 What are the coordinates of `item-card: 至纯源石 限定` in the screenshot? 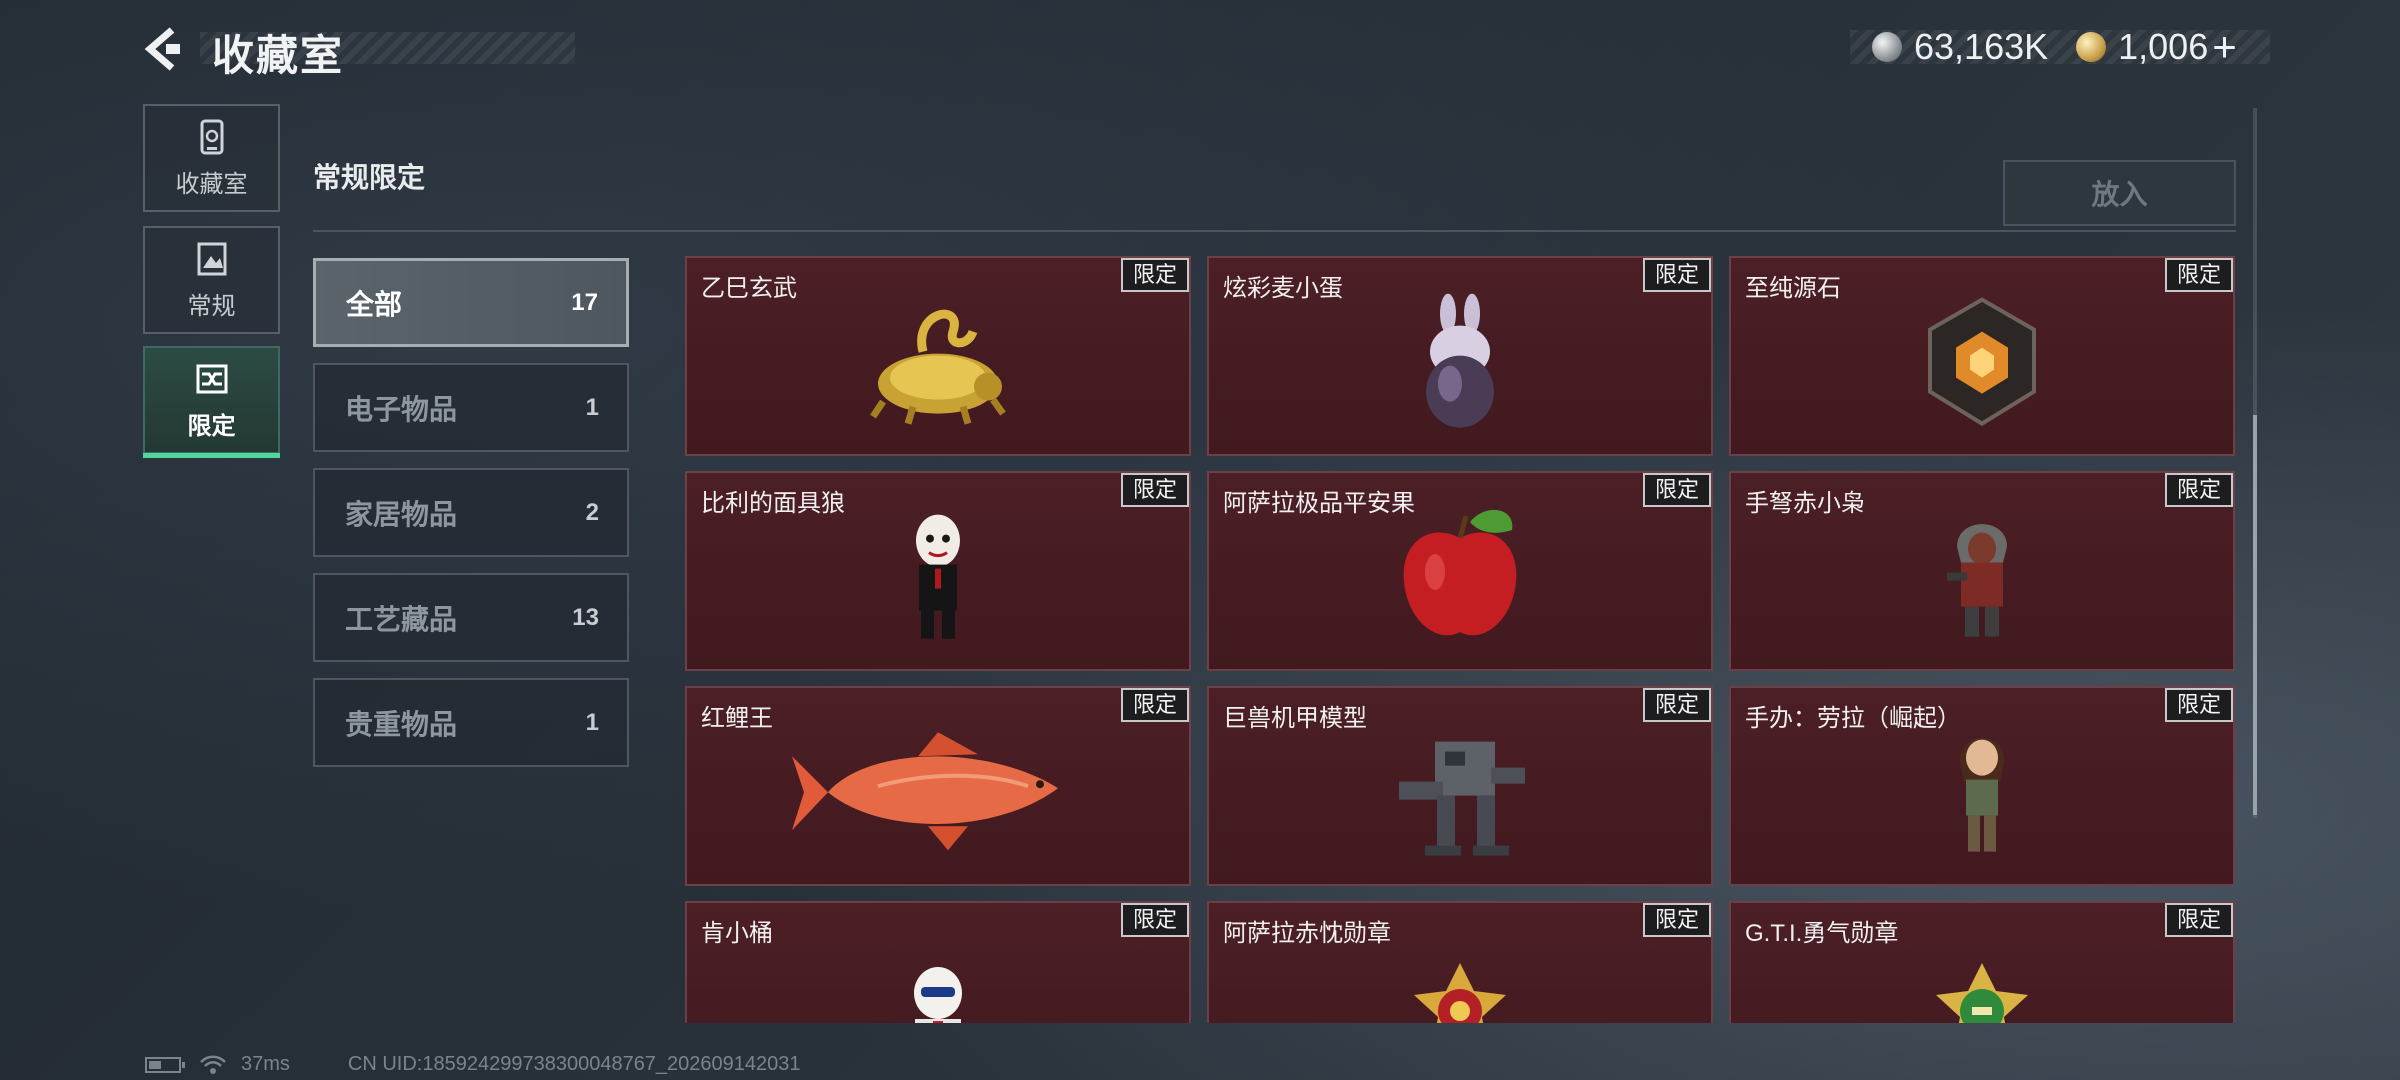 It's located at (1982, 356).